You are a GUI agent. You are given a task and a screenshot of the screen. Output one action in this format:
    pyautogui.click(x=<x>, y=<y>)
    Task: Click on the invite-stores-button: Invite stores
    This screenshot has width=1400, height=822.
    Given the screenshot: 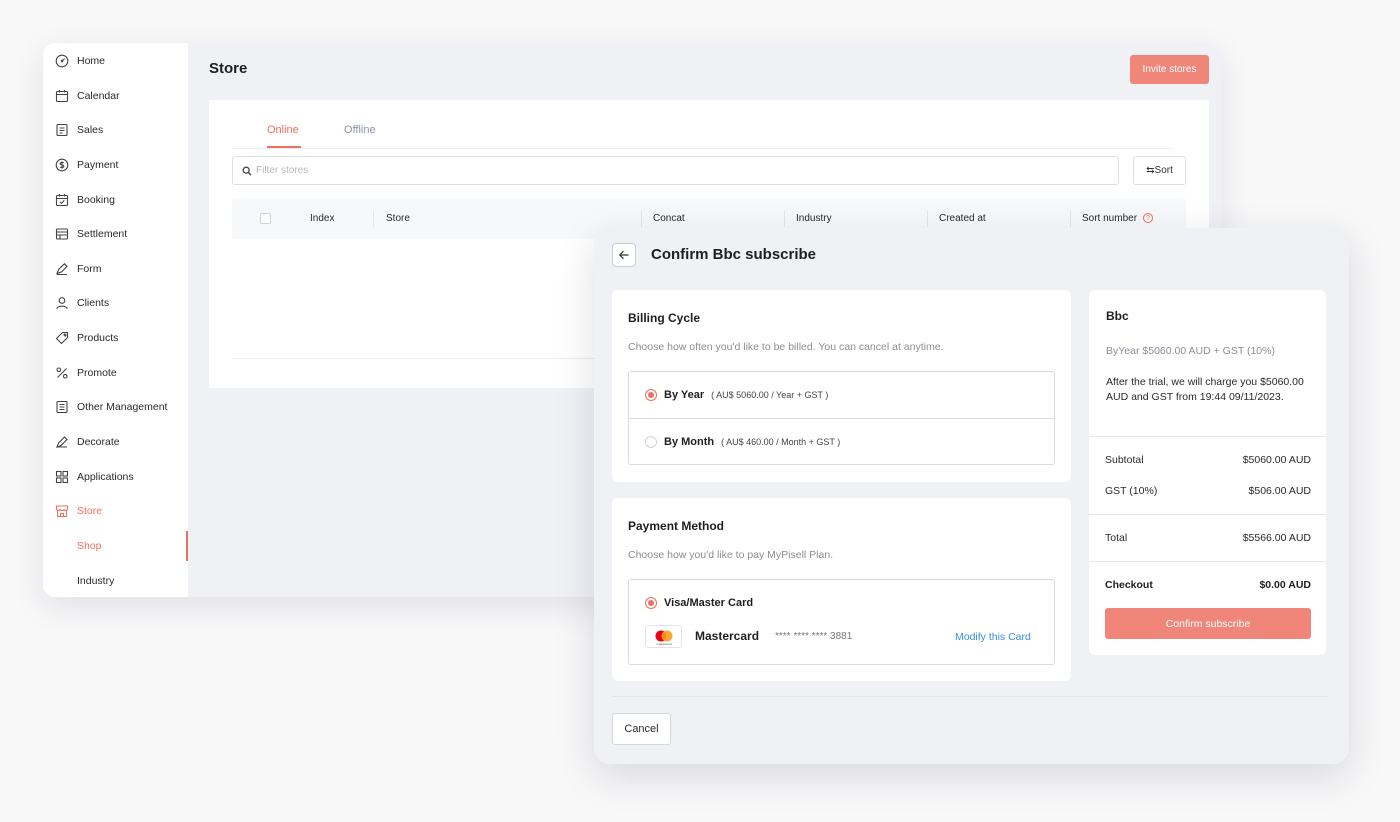 What is the action you would take?
    pyautogui.click(x=1169, y=69)
    